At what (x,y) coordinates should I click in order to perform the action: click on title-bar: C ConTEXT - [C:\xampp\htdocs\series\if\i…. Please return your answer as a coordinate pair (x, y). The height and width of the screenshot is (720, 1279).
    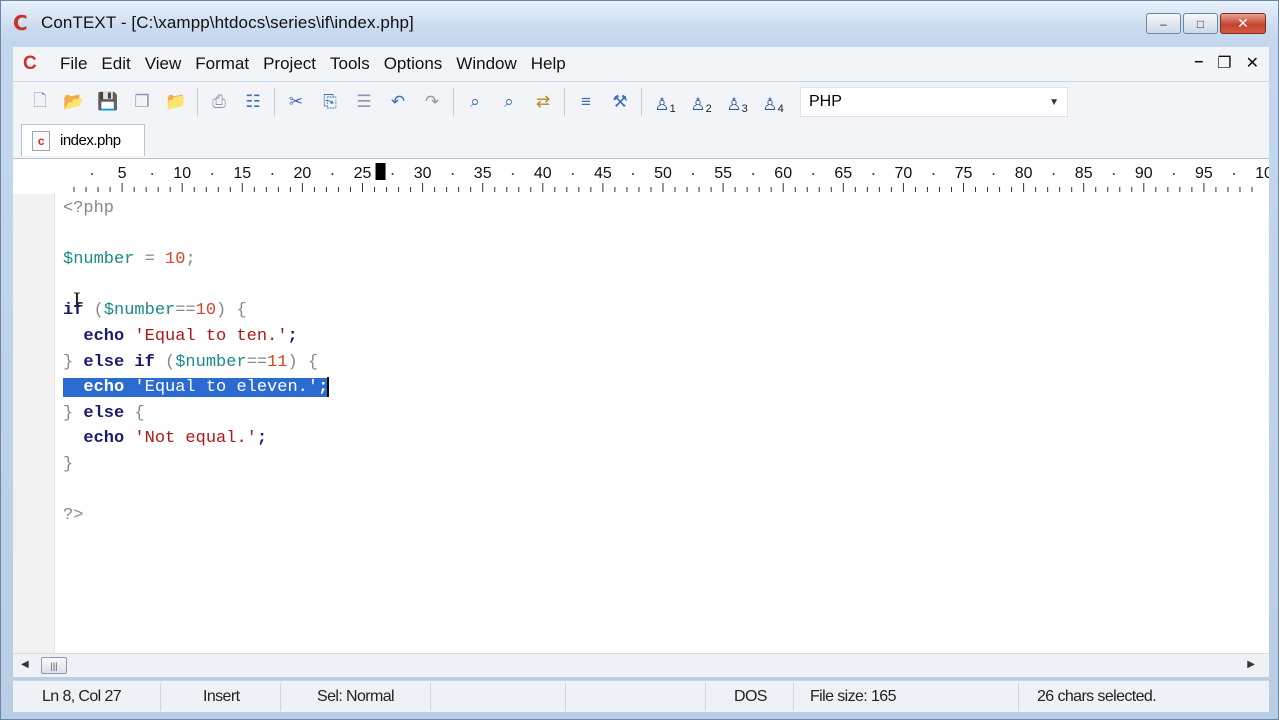
    Looking at the image, I should click on (639, 23).